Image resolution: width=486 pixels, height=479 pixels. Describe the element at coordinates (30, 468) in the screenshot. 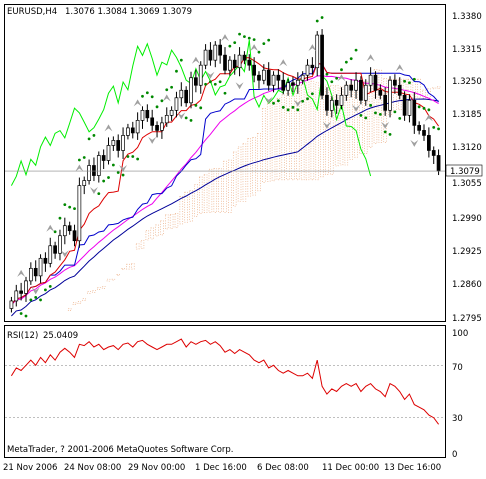

I see `time-tick: 21 Nov 2006` at that location.